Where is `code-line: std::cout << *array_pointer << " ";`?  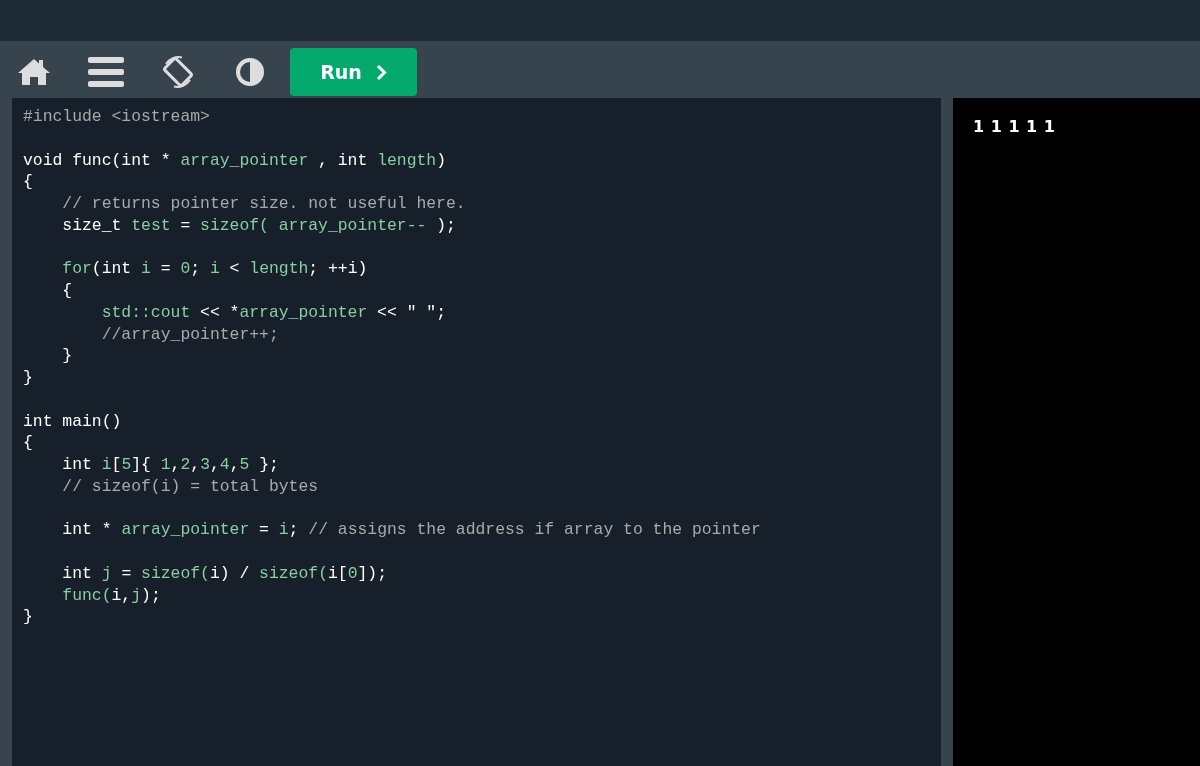 code-line: std::cout << *array_pointer << " "; is located at coordinates (273, 312).